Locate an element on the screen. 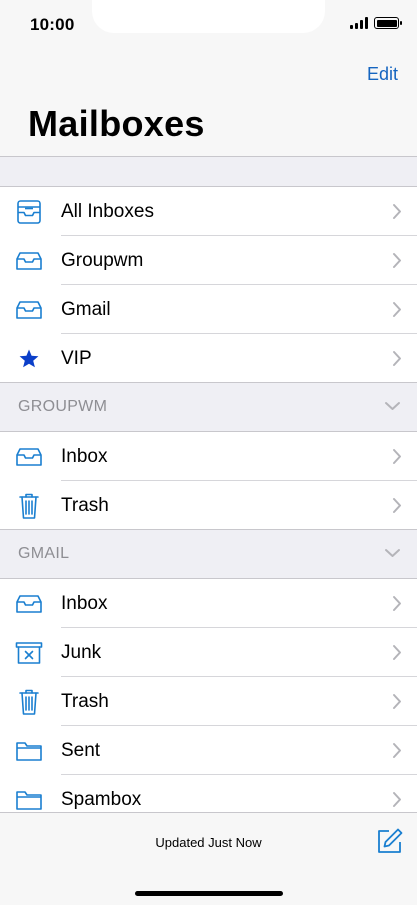 The height and width of the screenshot is (905, 417). page-title: Mailboxes is located at coordinates (116, 123).